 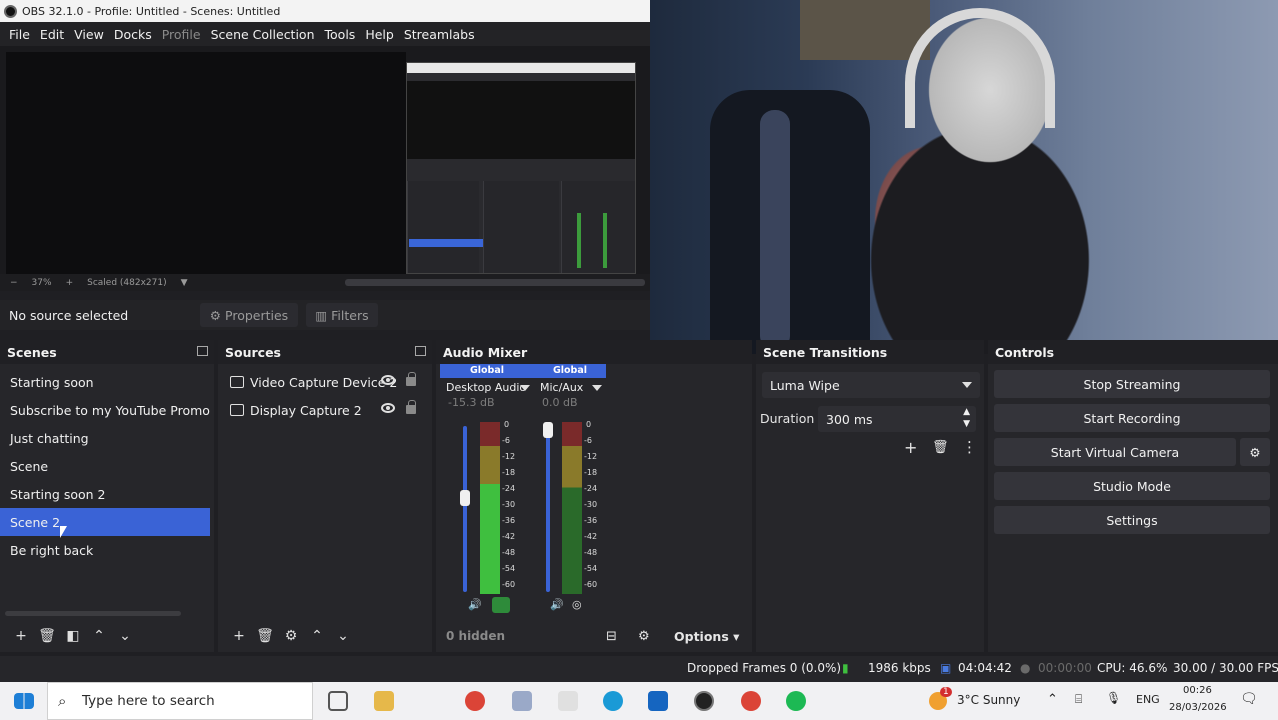 I want to click on source-item: Video Capture Device 2, so click(x=325, y=382).